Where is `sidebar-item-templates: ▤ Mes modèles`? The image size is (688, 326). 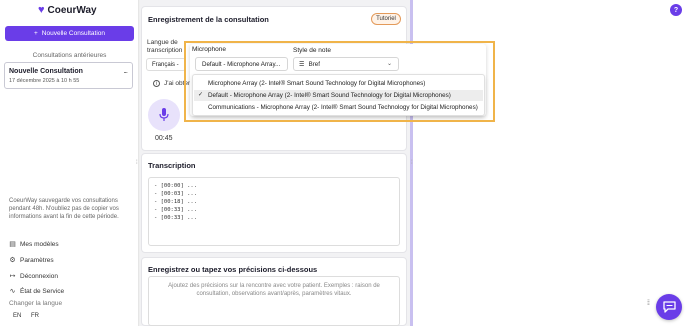
sidebar-item-templates: ▤ Mes modèles is located at coordinates (34, 244).